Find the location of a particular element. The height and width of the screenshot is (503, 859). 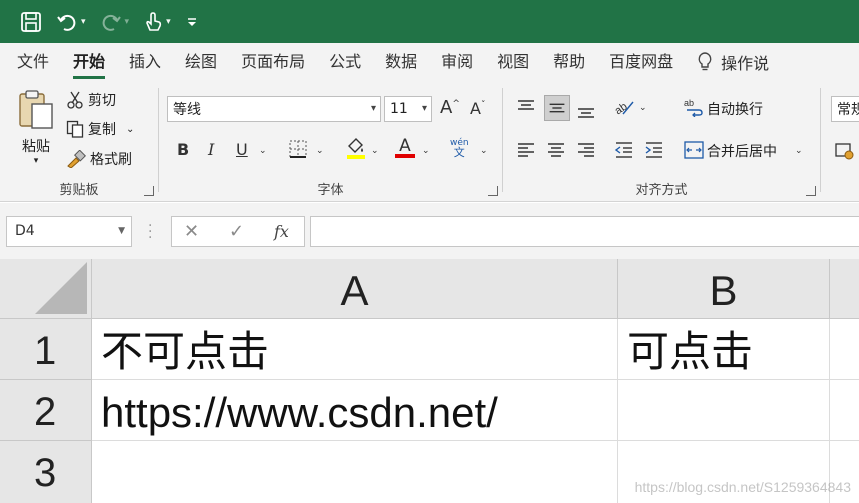

insert-function-icon: fx is located at coordinates (281, 231).